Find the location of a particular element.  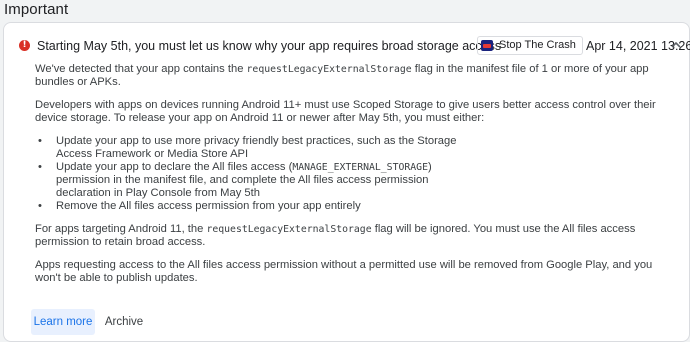

learn-more-button: Learn more is located at coordinates (63, 322).